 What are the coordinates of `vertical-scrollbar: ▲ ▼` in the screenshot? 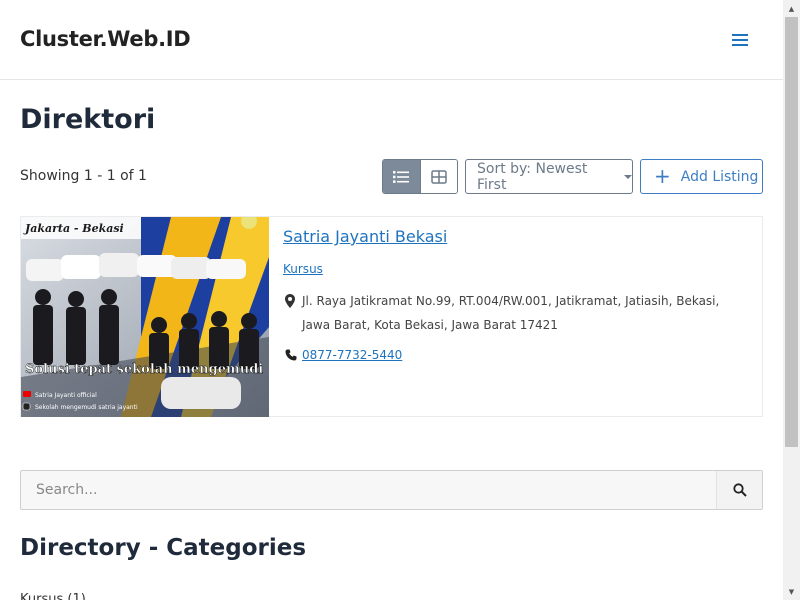 It's located at (791, 300).